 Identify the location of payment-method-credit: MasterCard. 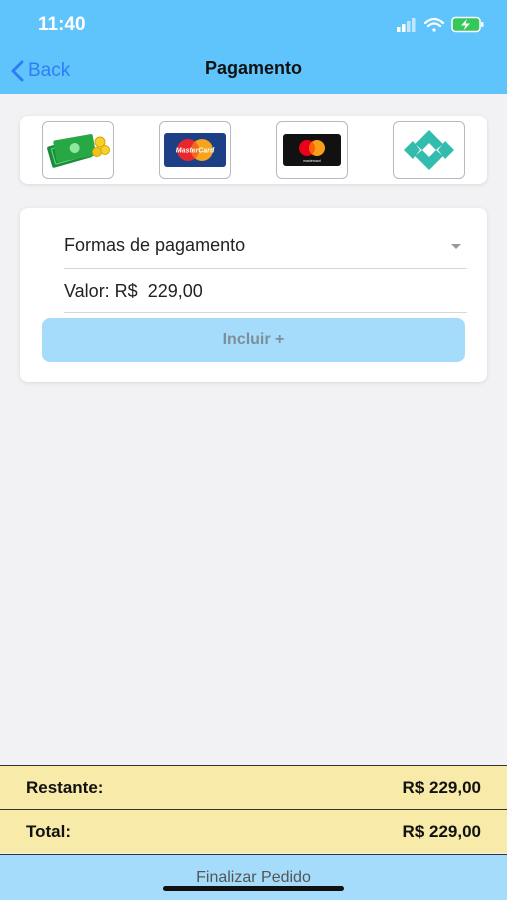
(195, 150).